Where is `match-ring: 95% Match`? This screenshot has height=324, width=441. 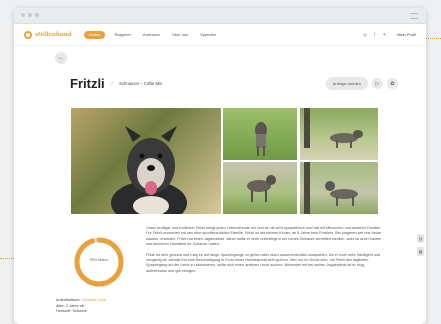
match-ring: 95% Match is located at coordinates (99, 262).